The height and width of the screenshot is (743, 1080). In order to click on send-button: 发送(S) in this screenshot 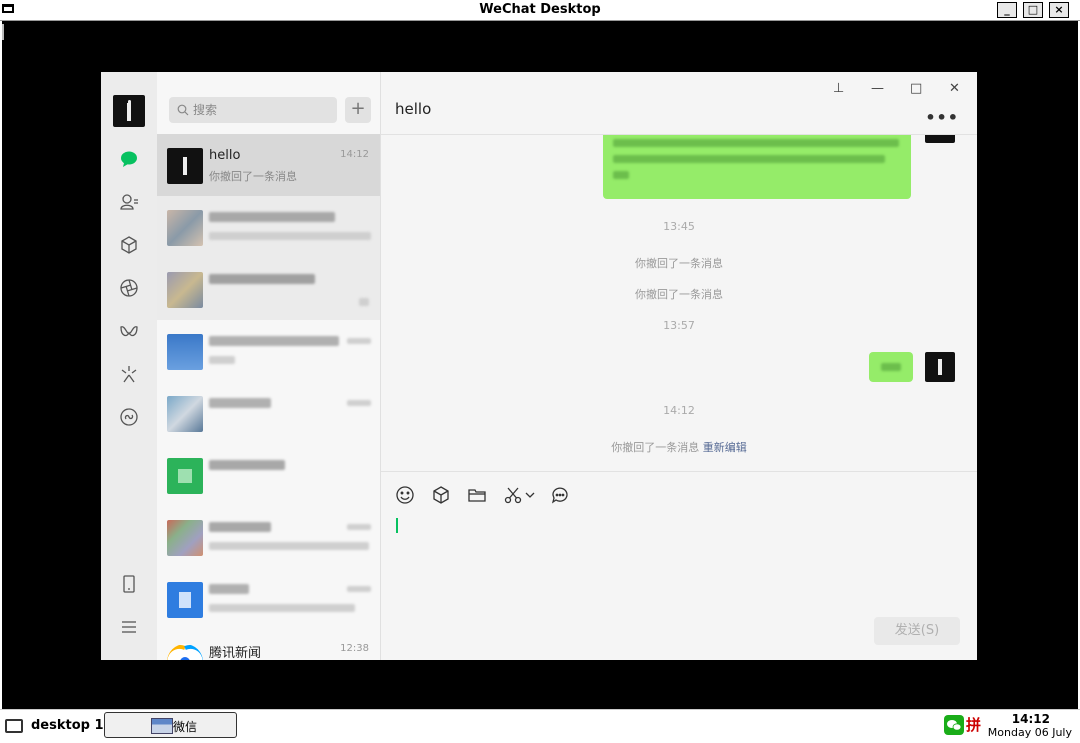, I will do `click(917, 631)`.